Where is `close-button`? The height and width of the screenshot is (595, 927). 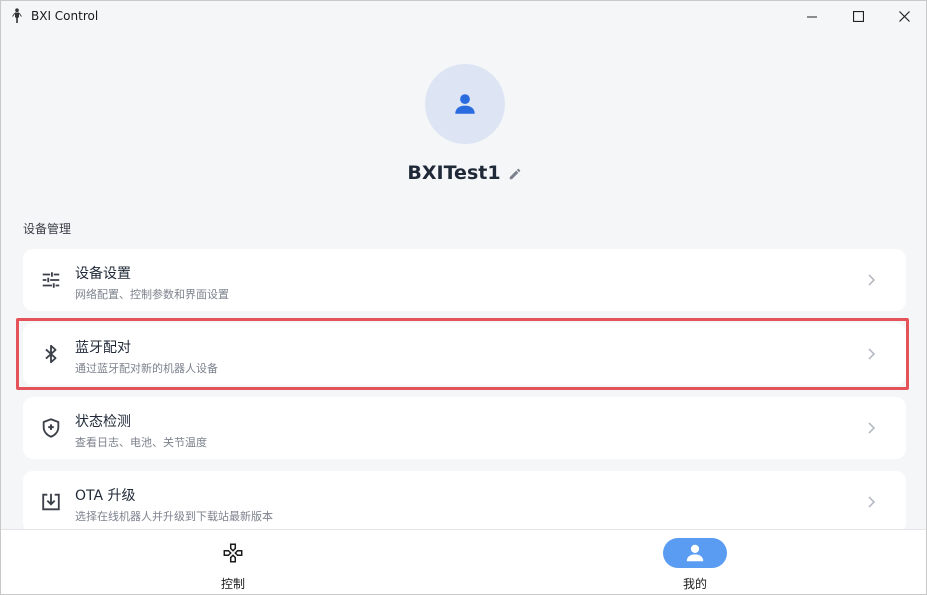 close-button is located at coordinates (903, 16).